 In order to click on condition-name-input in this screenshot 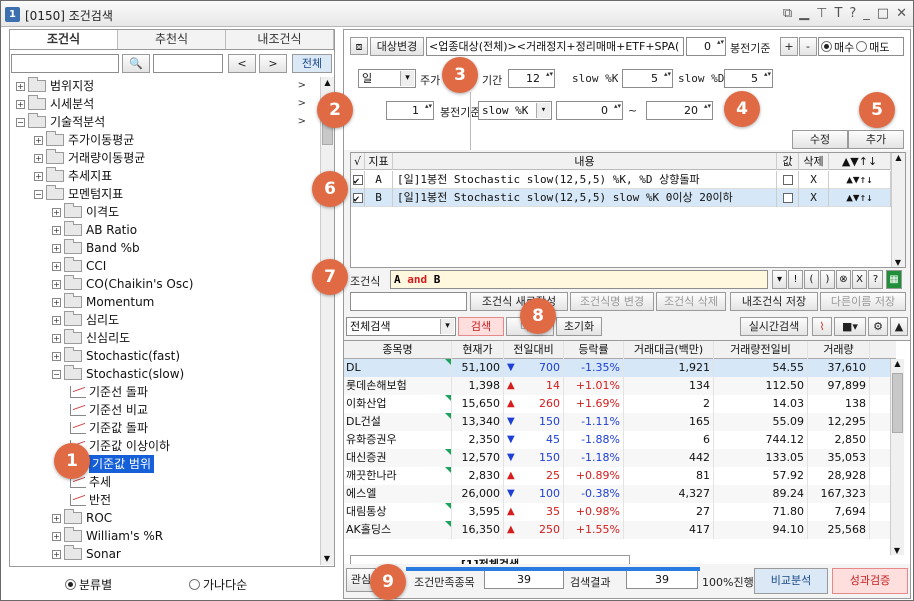, I will do `click(408, 301)`.